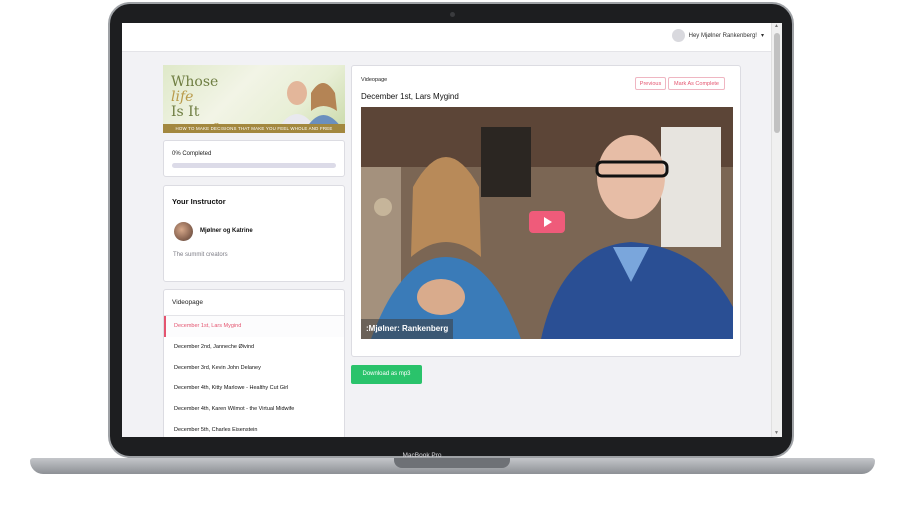 The image size is (900, 519). I want to click on lesson-item: December 2nd, Janneche Øivind, so click(254, 347).